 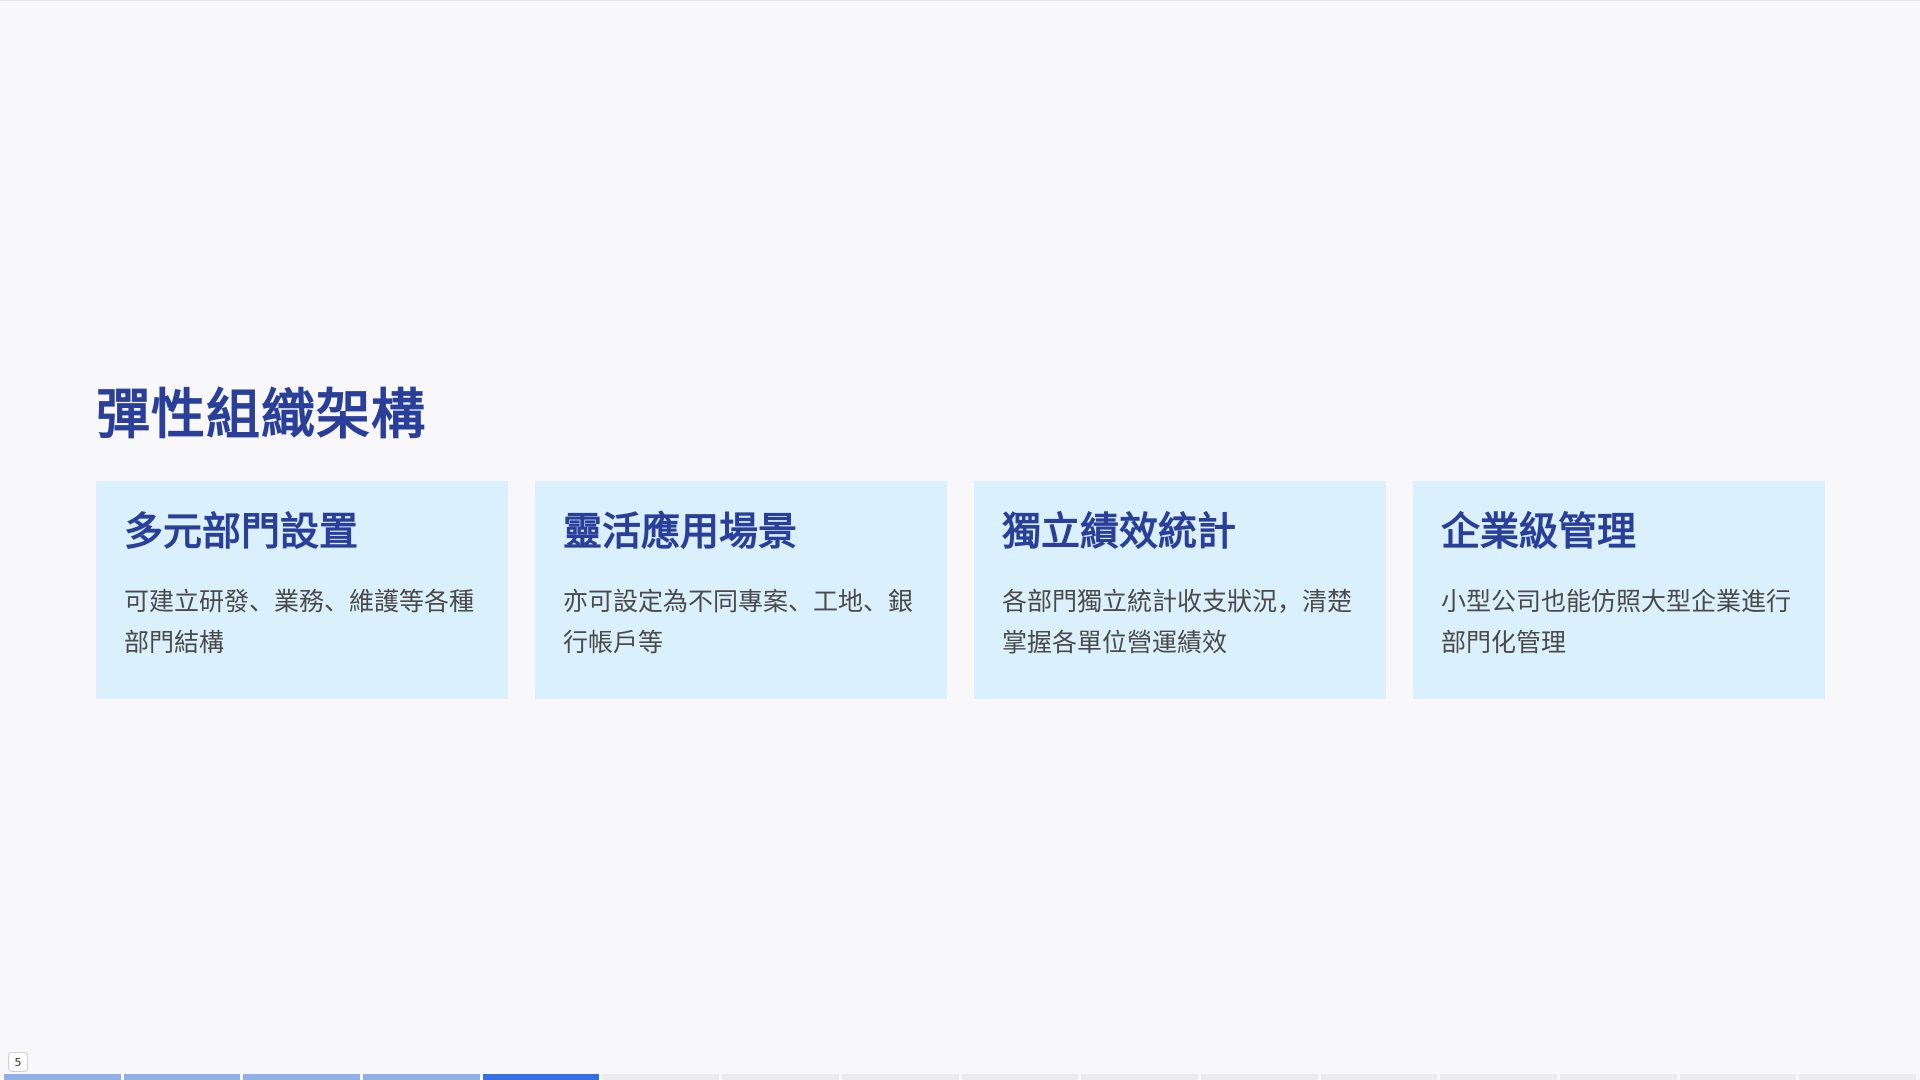 I want to click on feature-card-title: 企業級管理, so click(x=1539, y=532).